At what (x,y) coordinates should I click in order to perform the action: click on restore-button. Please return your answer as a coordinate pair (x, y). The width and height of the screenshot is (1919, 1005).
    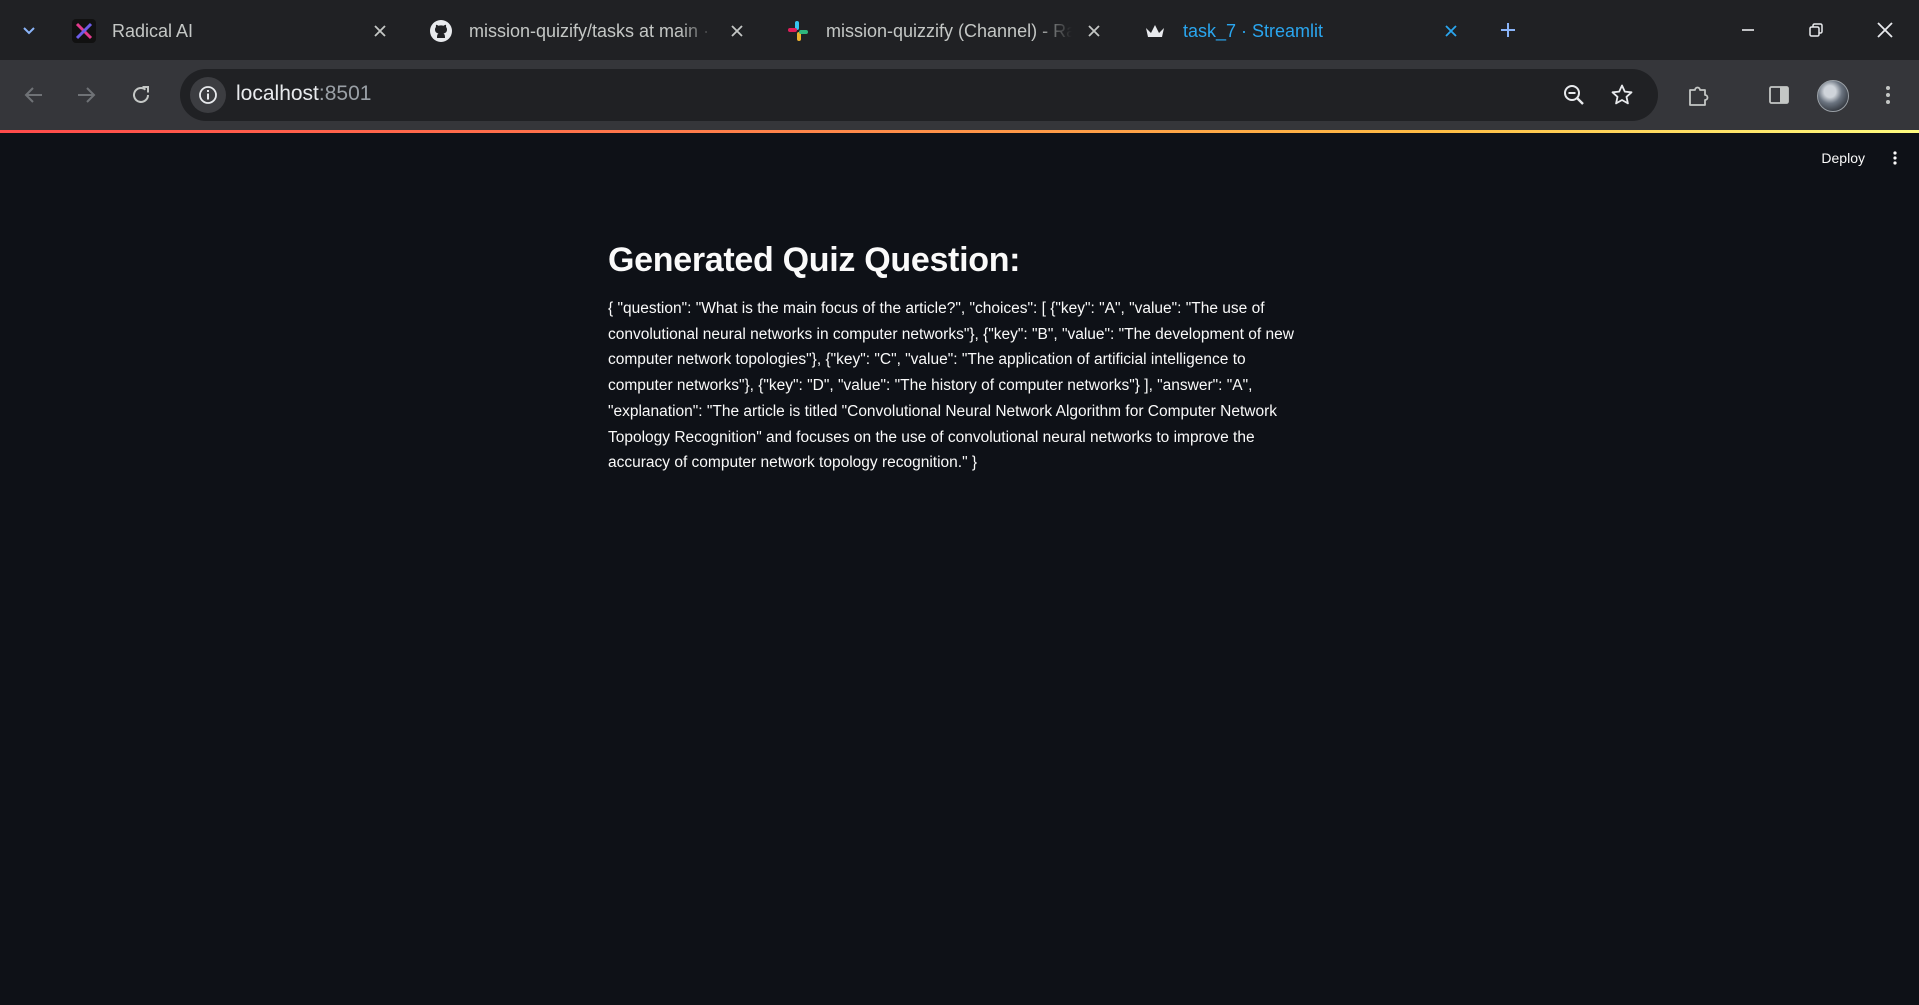
    Looking at the image, I should click on (1816, 30).